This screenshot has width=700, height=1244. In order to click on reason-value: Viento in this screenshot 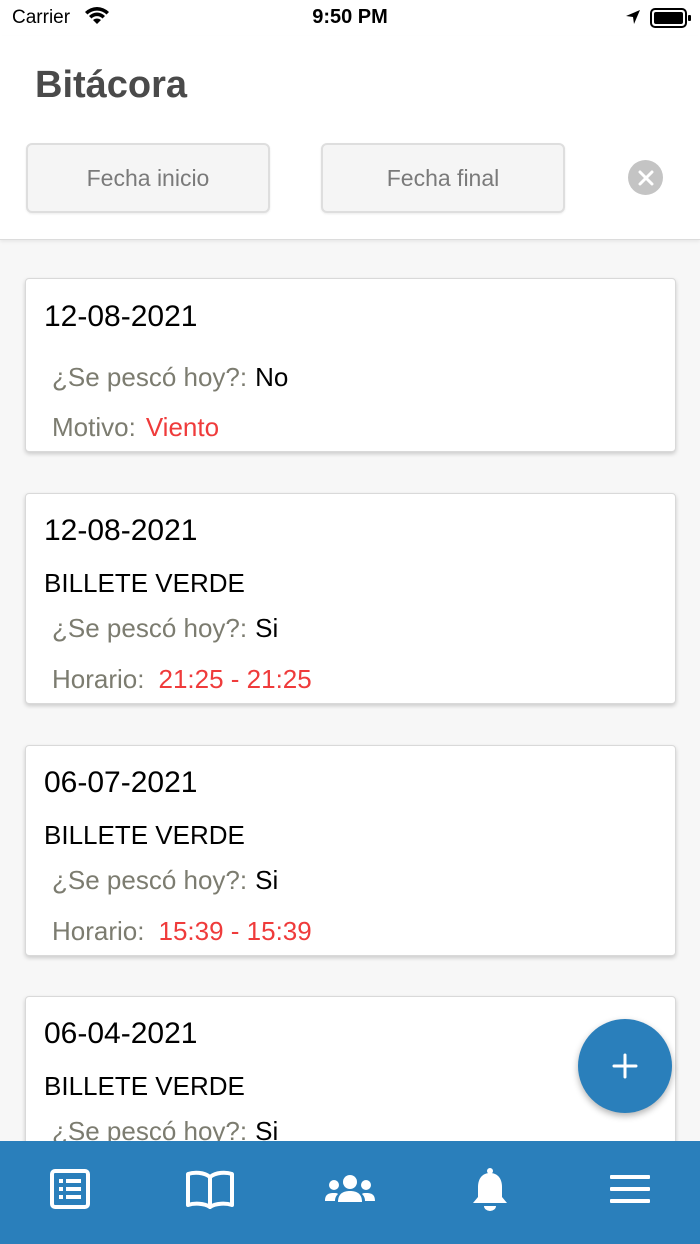, I will do `click(182, 427)`.